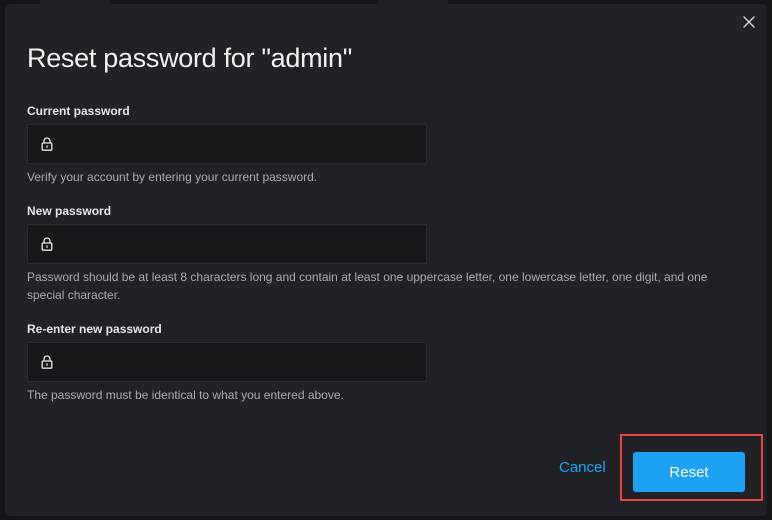 This screenshot has height=520, width=772. Describe the element at coordinates (689, 472) in the screenshot. I see `reset-button: Reset` at that location.